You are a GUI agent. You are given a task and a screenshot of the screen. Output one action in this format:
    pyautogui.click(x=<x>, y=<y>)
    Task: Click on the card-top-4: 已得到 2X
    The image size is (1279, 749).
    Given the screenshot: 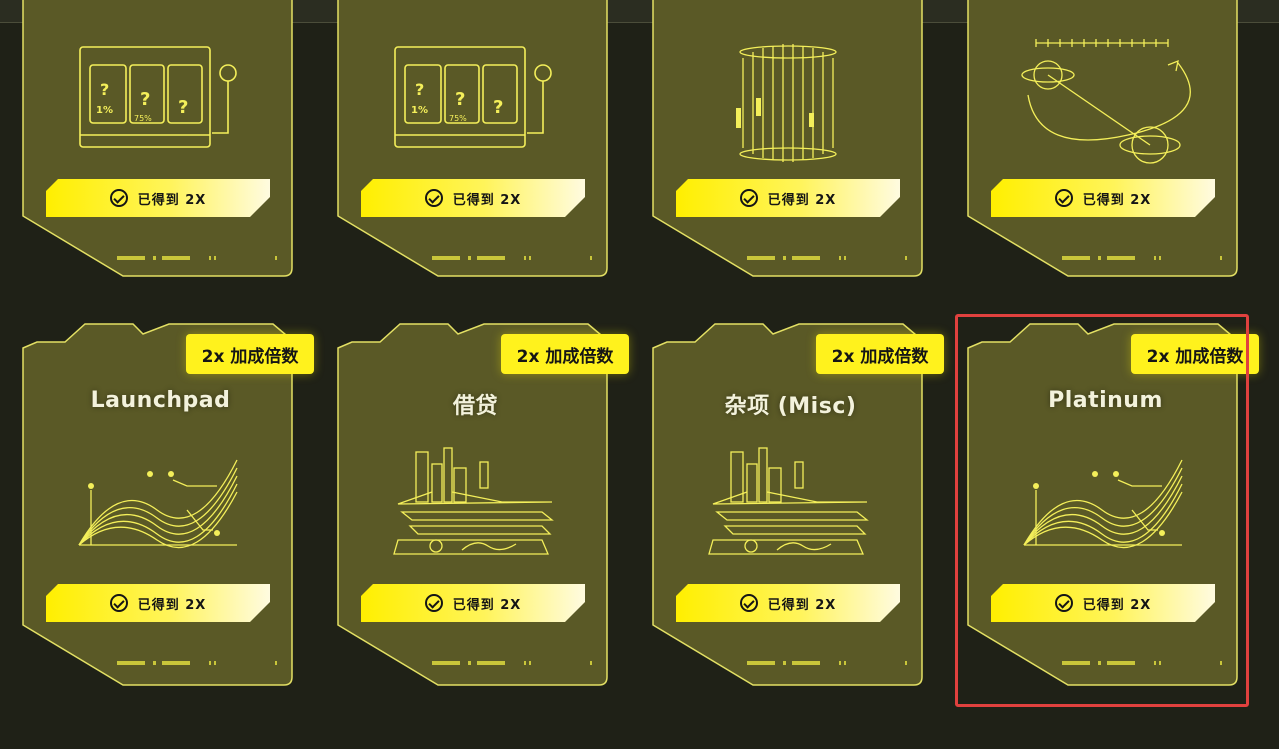 What is the action you would take?
    pyautogui.click(x=1105, y=139)
    